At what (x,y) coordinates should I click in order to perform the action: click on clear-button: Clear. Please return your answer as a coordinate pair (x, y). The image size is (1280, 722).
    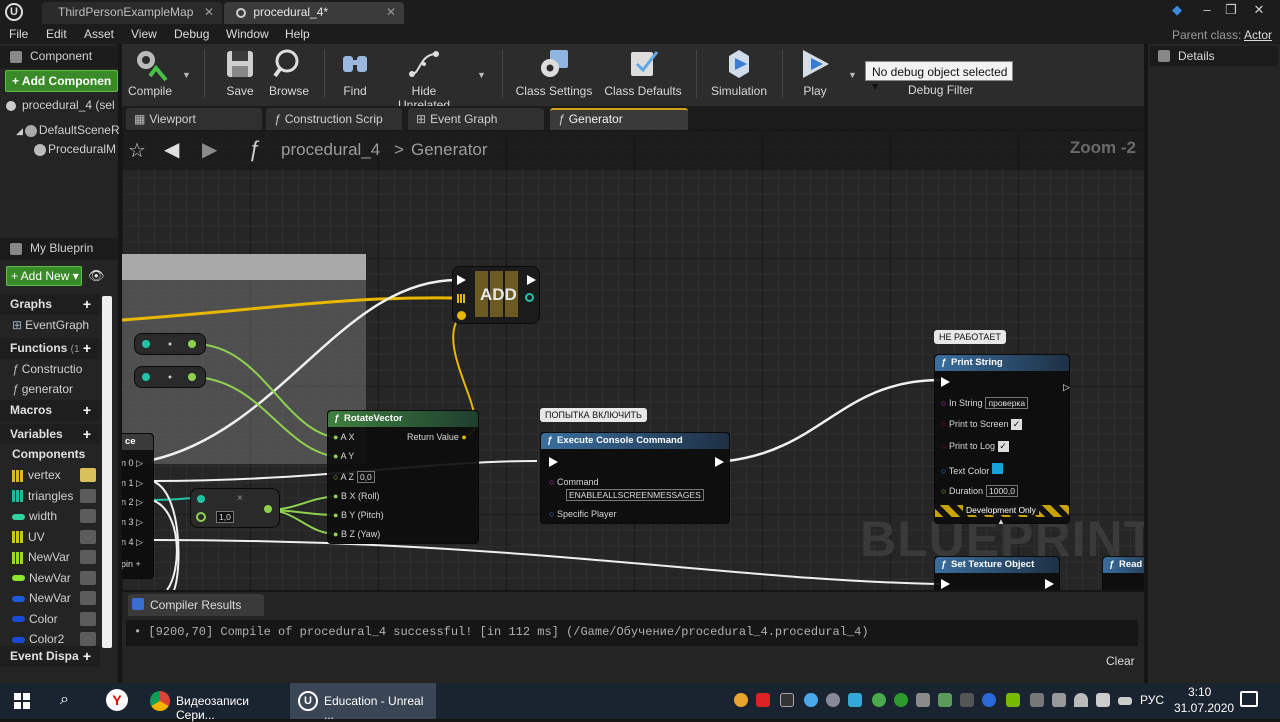
    Looking at the image, I should click on (1120, 661).